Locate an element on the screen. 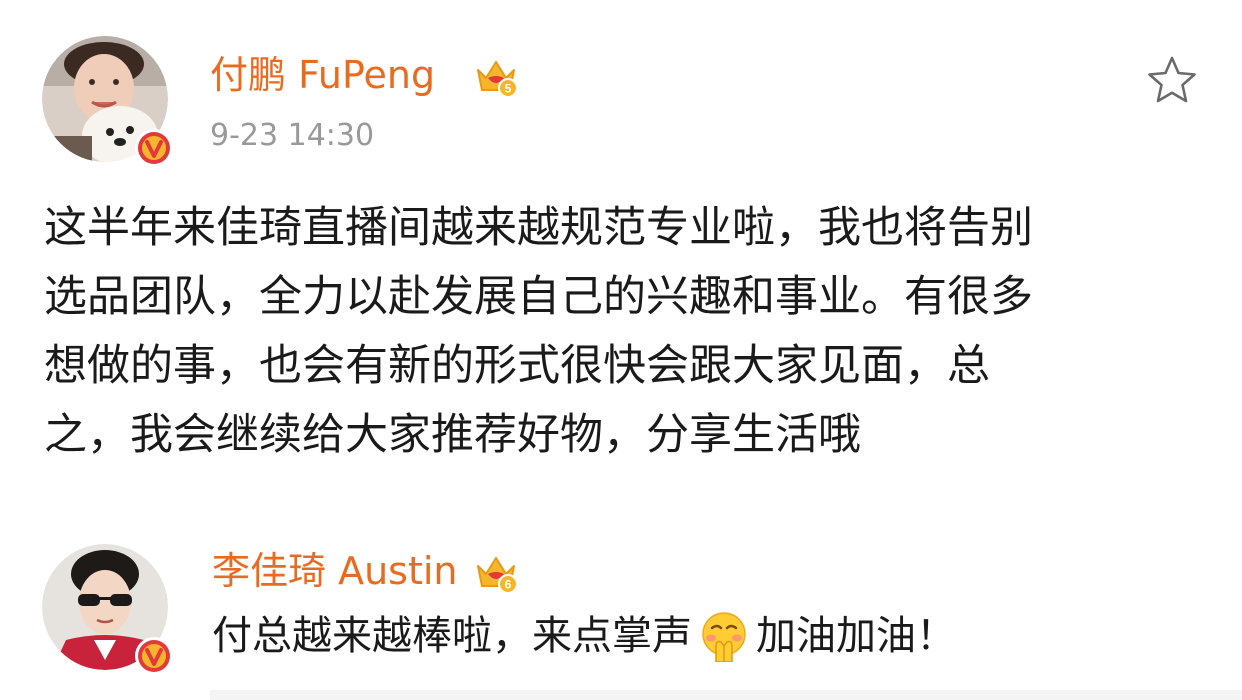 The image size is (1242, 700). post-content-line: 想做的事，也会有新的形式很快会跟大家见面，总 is located at coordinates (517, 366).